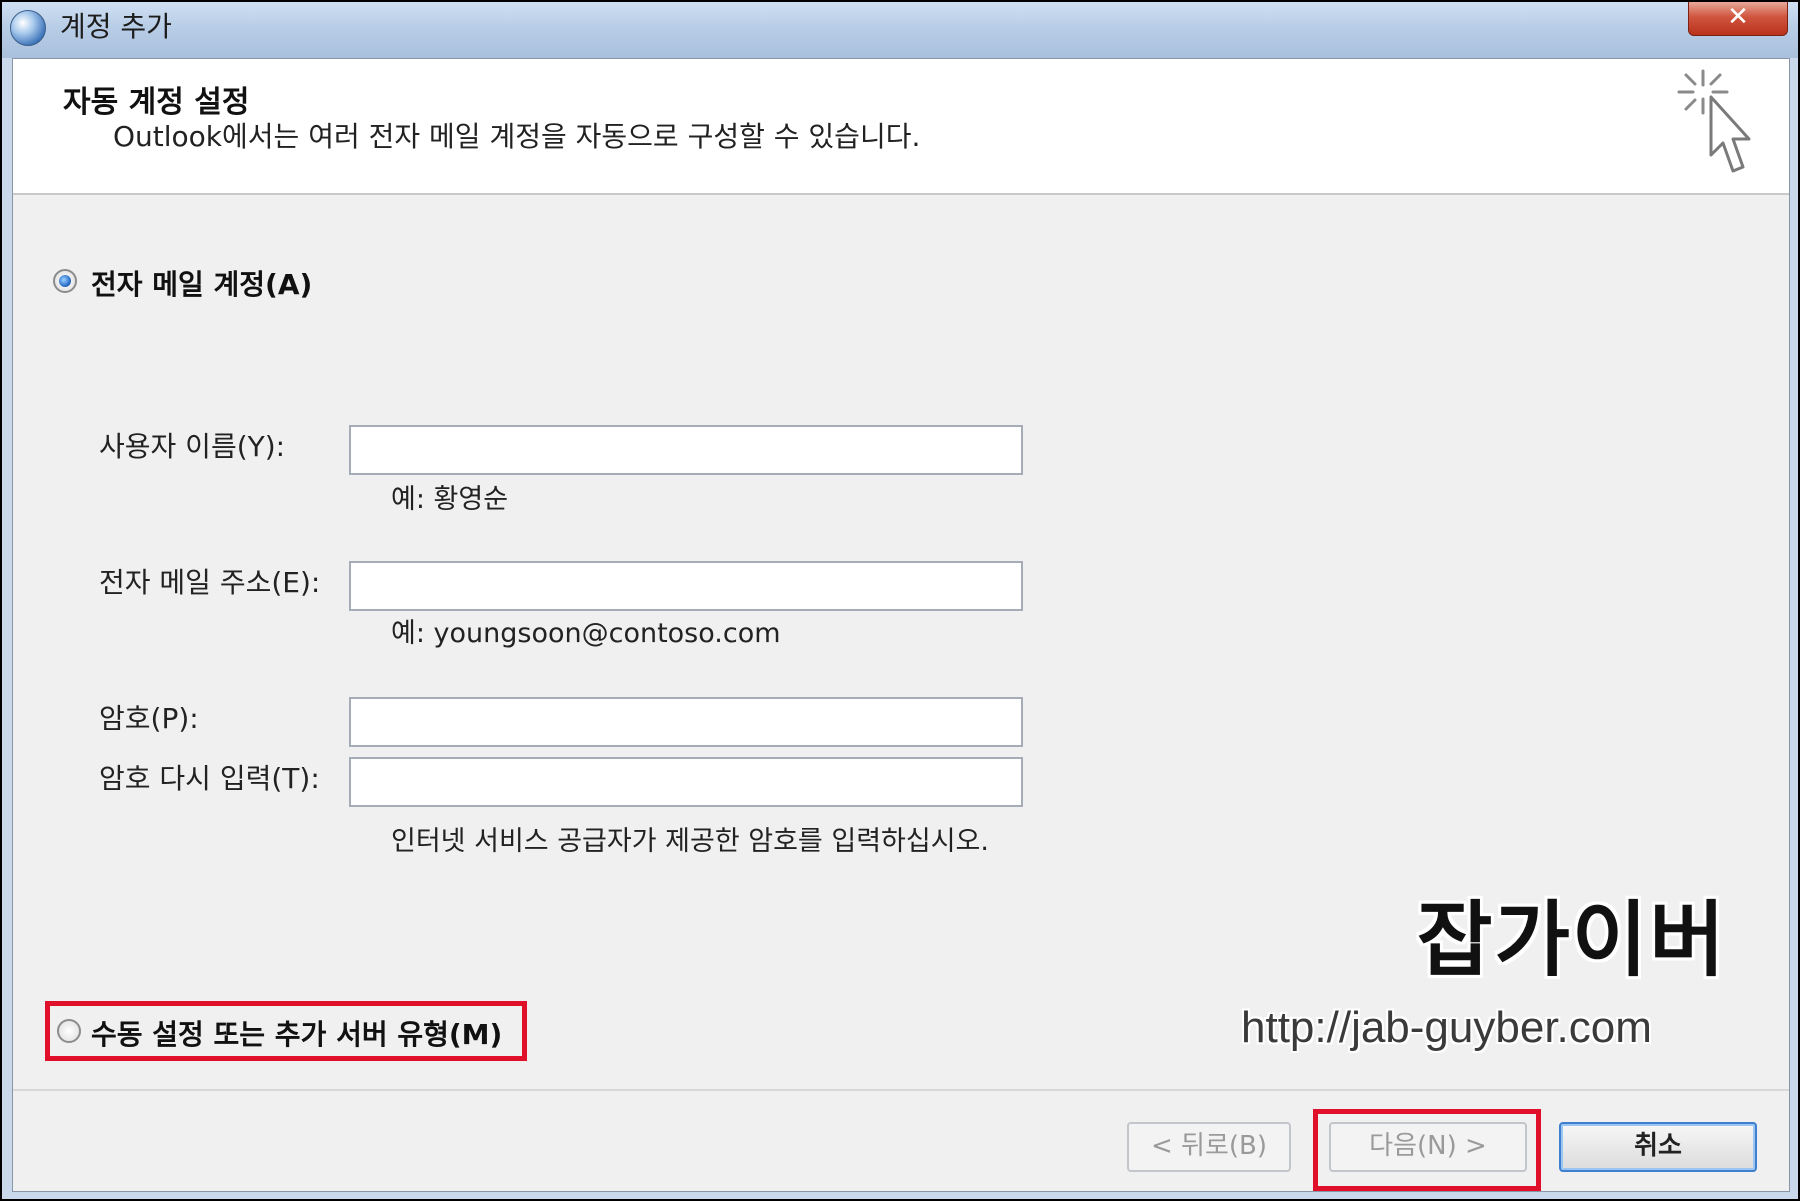 This screenshot has width=1800, height=1201. What do you see at coordinates (1427, 1150) in the screenshot?
I see `next-button-highlight` at bounding box center [1427, 1150].